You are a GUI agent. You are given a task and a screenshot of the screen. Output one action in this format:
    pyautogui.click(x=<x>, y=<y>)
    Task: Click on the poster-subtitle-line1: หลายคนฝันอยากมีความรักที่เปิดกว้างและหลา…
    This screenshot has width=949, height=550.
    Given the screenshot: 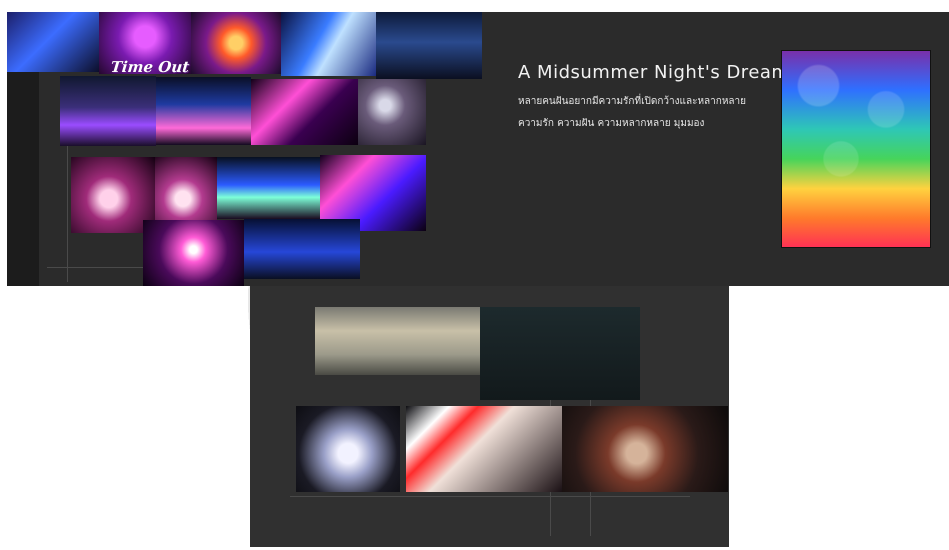 What is the action you would take?
    pyautogui.click(x=632, y=101)
    